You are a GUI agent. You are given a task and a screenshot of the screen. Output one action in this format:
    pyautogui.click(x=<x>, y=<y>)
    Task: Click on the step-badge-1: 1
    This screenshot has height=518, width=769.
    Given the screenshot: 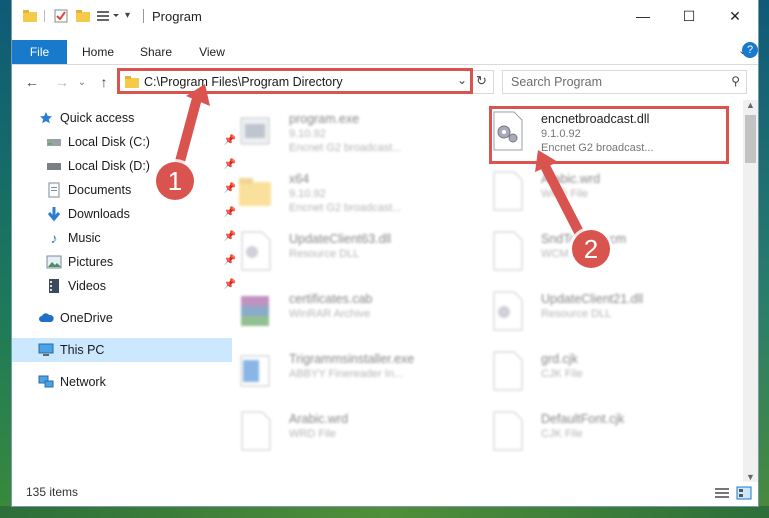 What is the action you would take?
    pyautogui.click(x=175, y=181)
    